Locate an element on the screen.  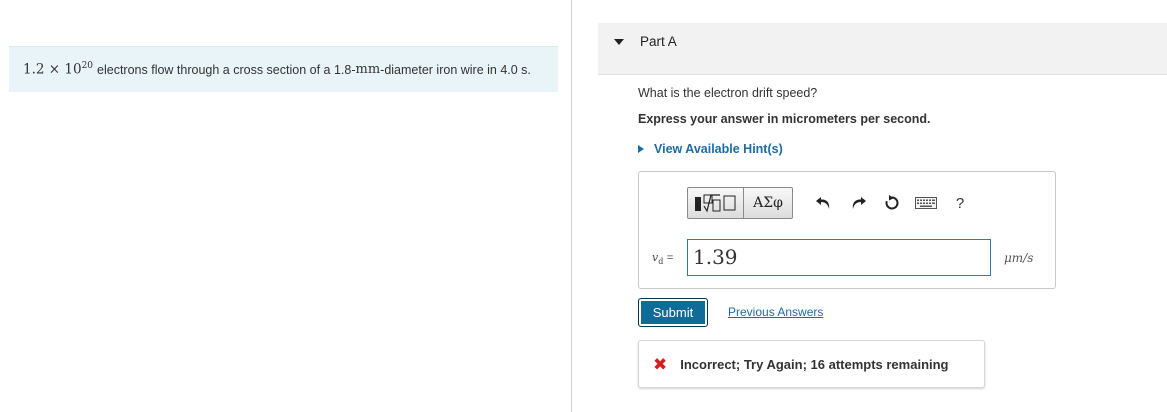
equals-sign: = is located at coordinates (670, 258).